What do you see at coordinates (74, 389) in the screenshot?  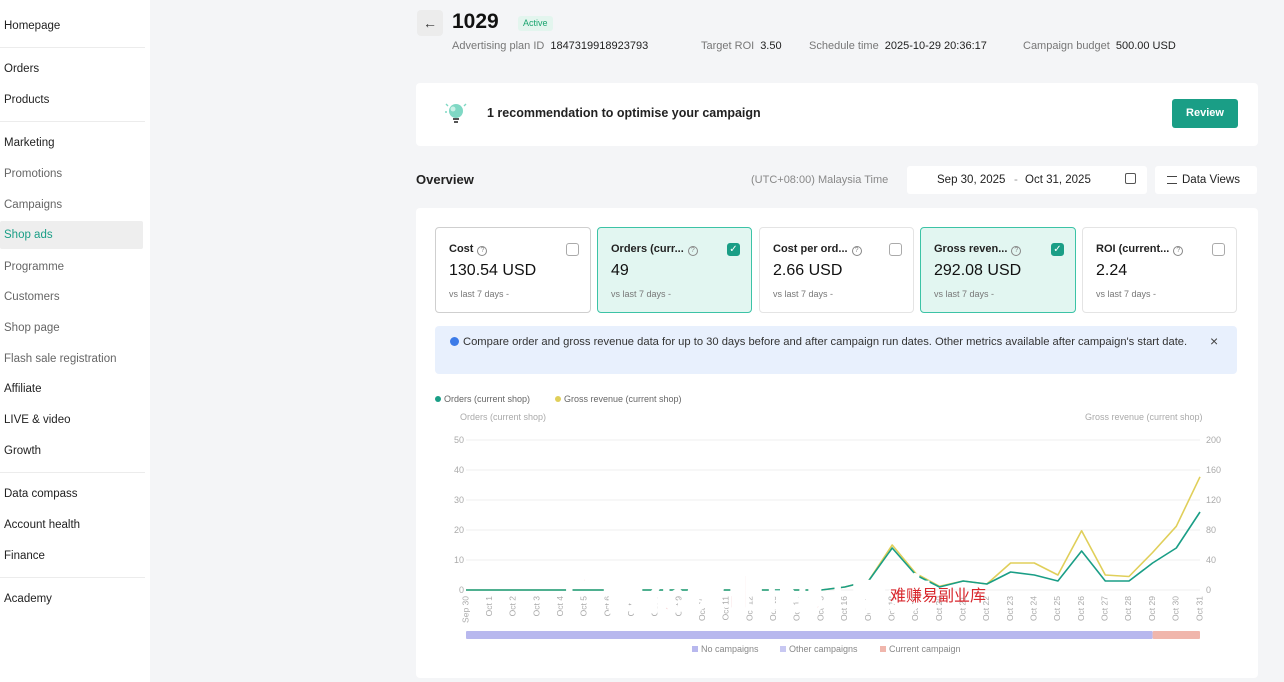 I see `sidebar-item-affiliate: Affiliate` at bounding box center [74, 389].